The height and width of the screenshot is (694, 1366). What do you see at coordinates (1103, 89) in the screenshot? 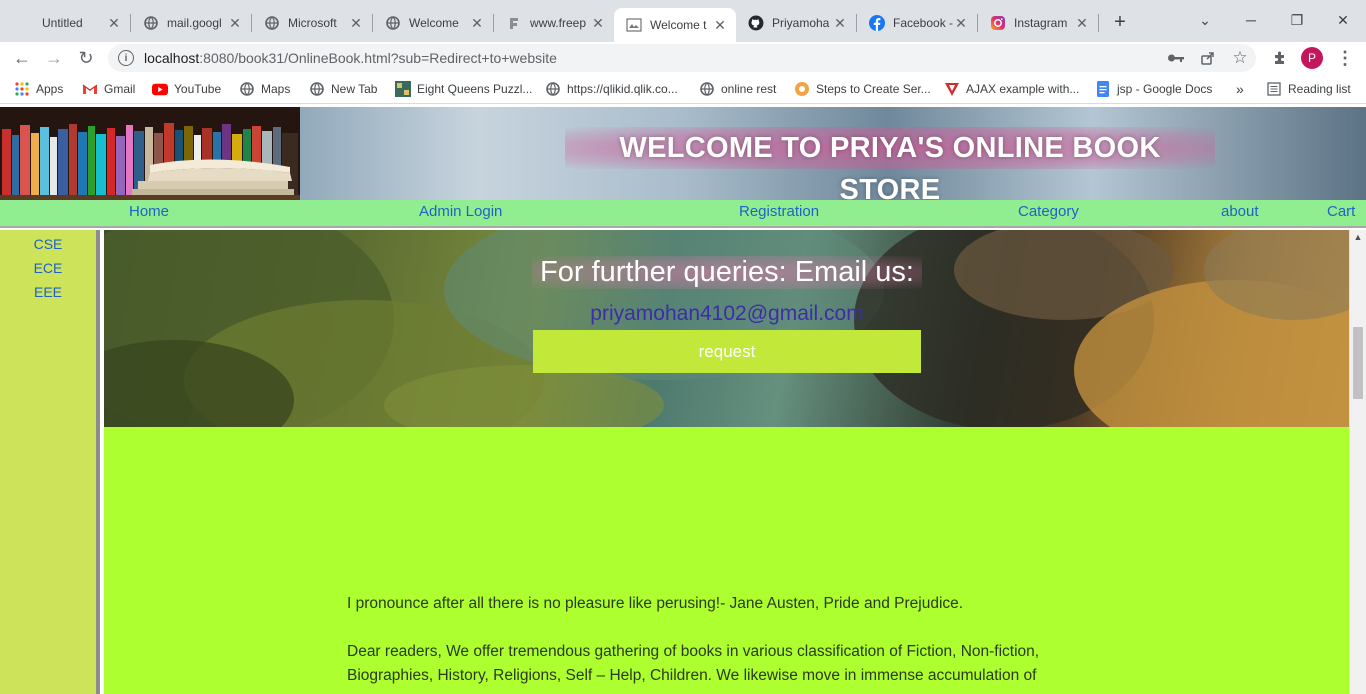
I see `docs-icon` at bounding box center [1103, 89].